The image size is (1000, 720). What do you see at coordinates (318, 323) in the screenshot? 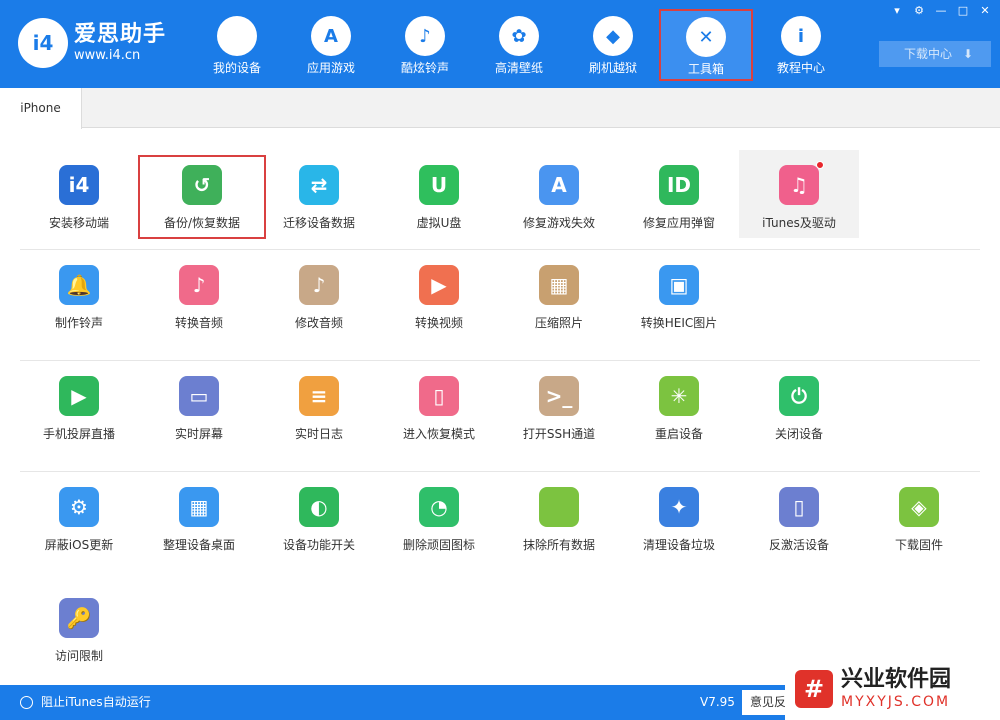
I see `tool-label: 修改音频` at bounding box center [318, 323].